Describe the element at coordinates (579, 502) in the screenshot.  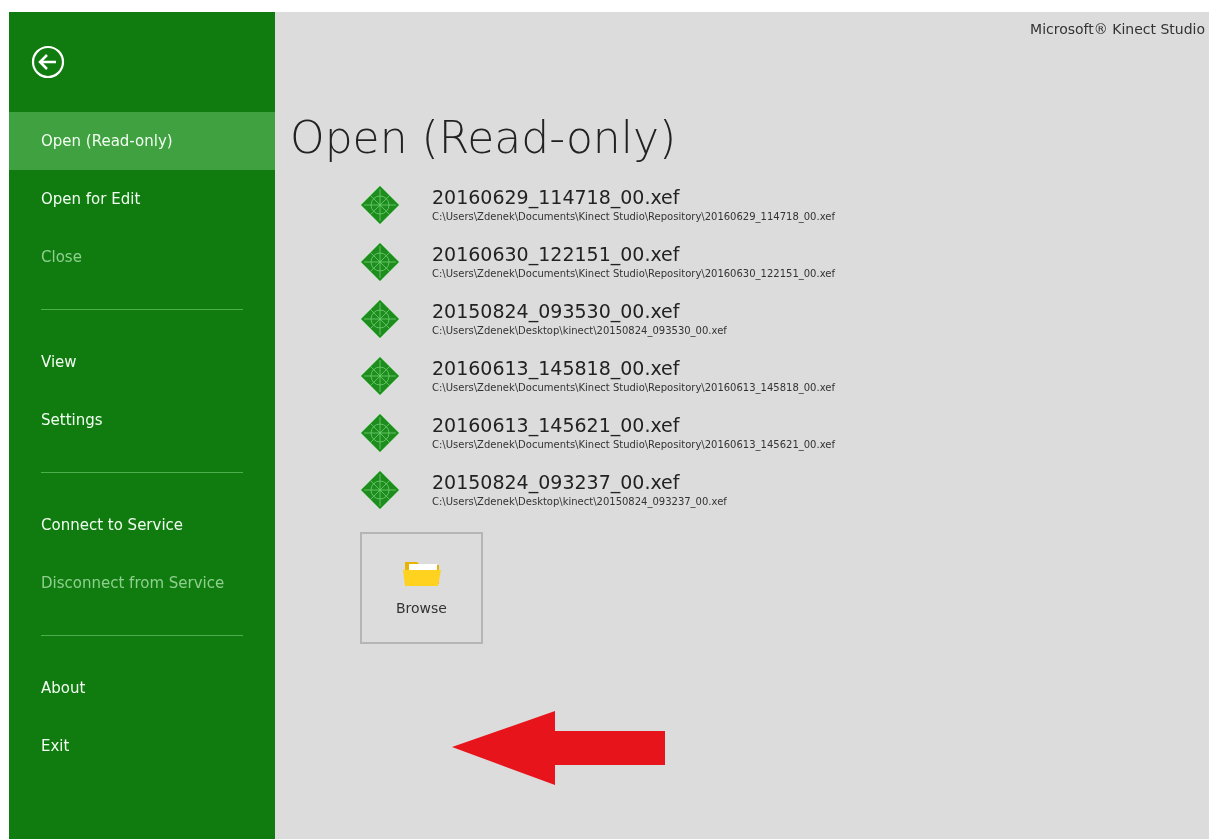
I see `file-path: C:\Users\Zdenek\Desktop\kinect\20150824_093237_00.xef` at that location.